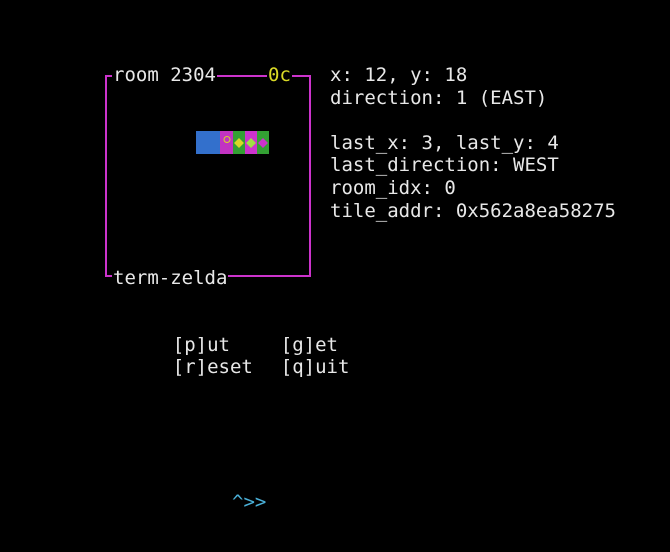 This screenshot has height=552, width=670. What do you see at coordinates (473, 210) in the screenshot?
I see `tile-address-readout: tile_addr: 0x562a8ea58275` at bounding box center [473, 210].